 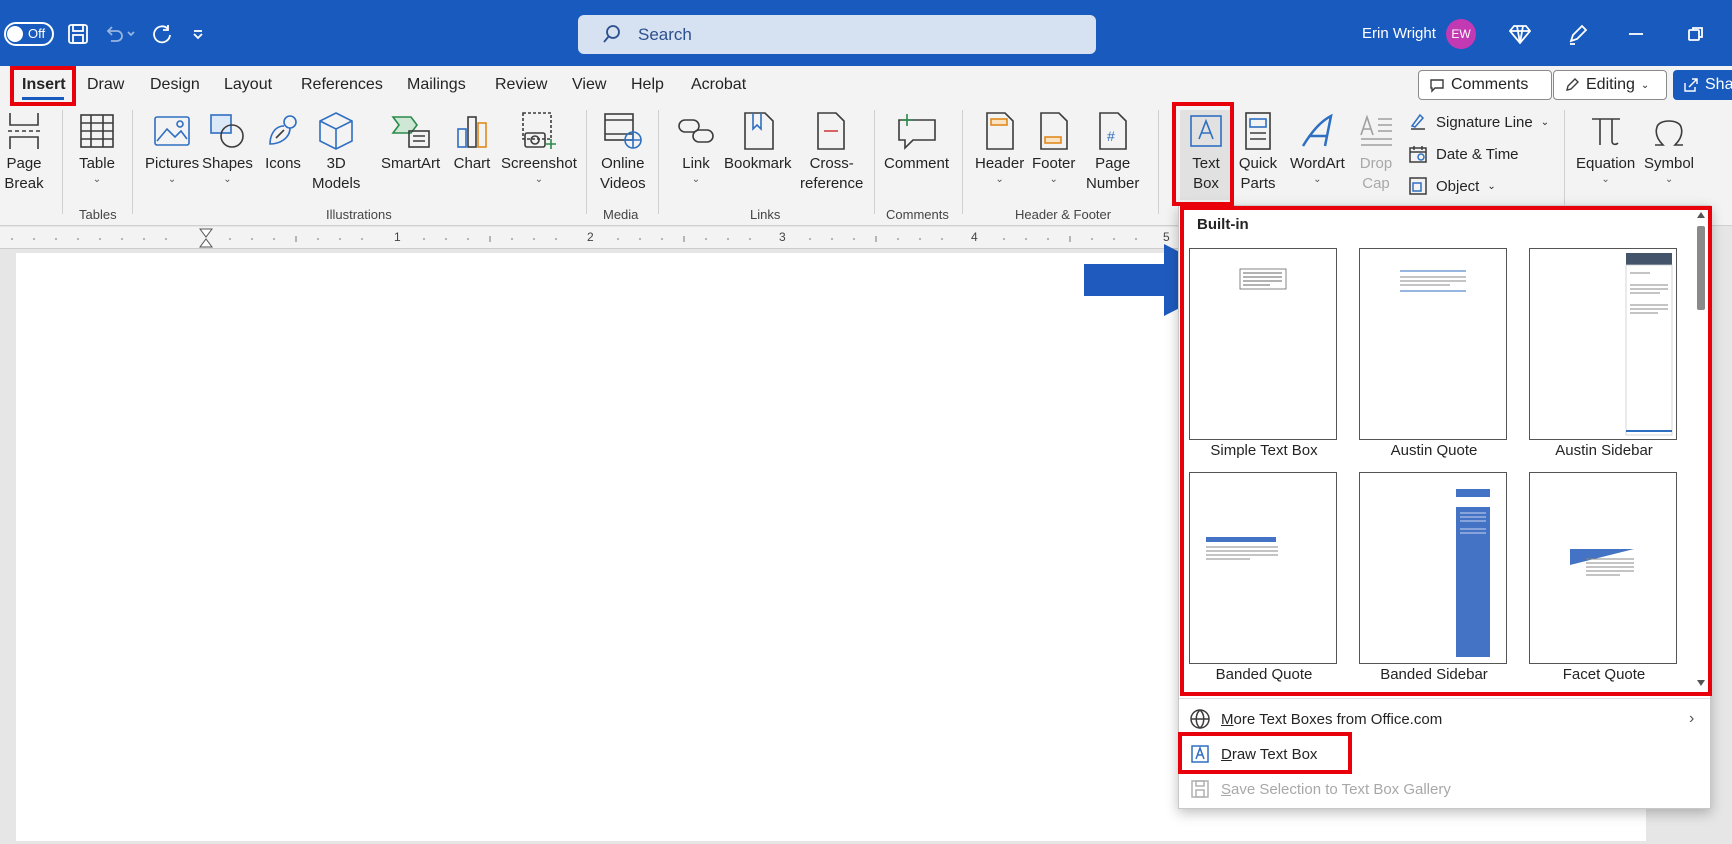 I want to click on drop-cap-icon, so click(x=1376, y=131).